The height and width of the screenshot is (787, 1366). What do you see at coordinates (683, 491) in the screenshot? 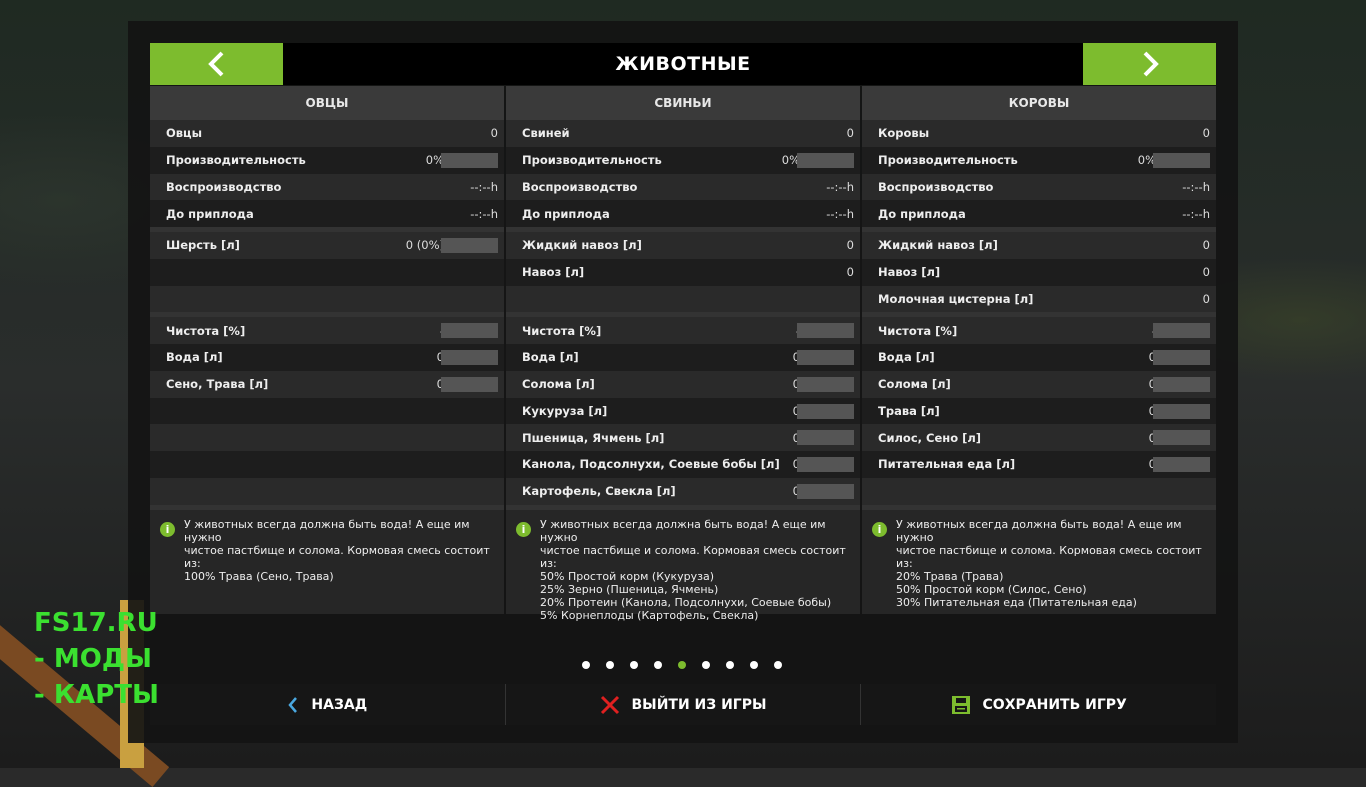
I see `stat-row: Картофель, Свекла [л]0` at bounding box center [683, 491].